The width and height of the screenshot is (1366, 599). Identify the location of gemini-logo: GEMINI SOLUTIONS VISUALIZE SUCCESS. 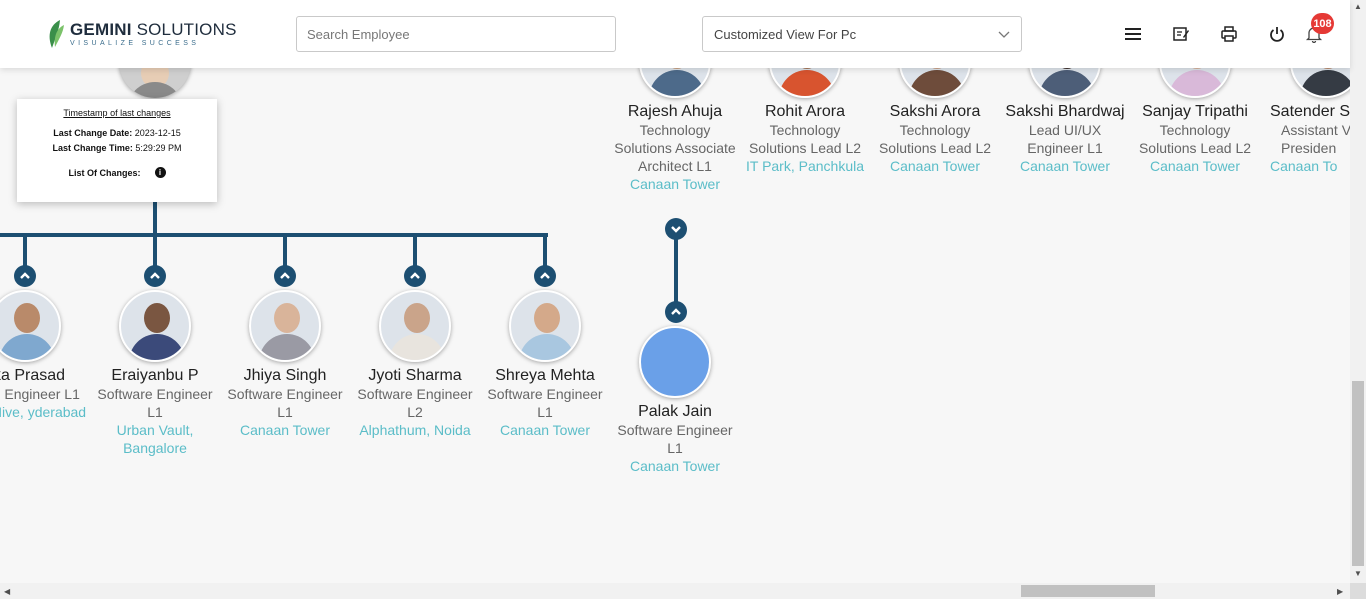
(141, 34).